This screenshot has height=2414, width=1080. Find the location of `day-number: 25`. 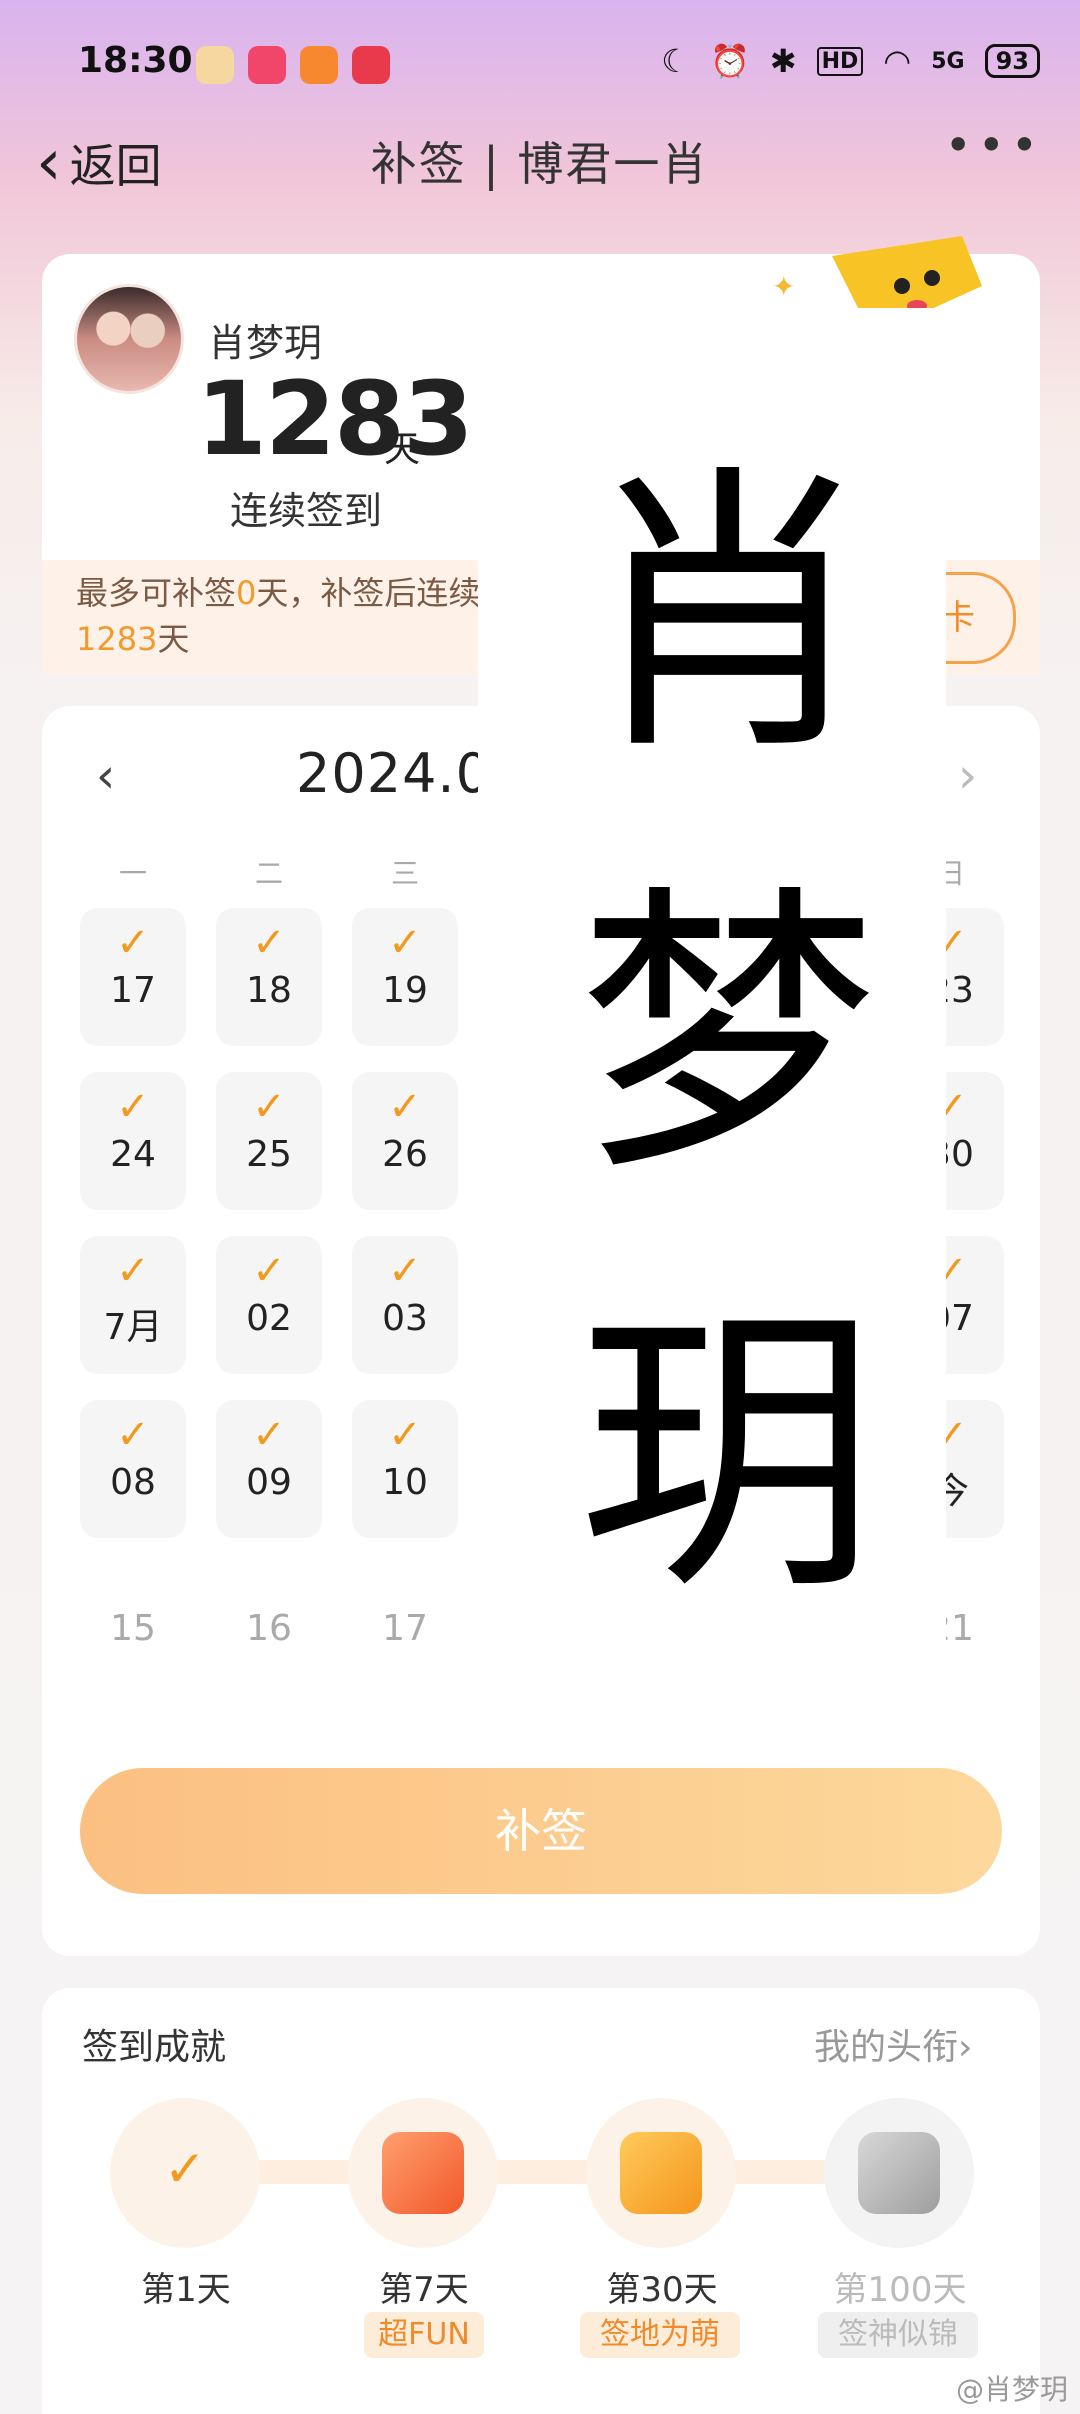

day-number: 25 is located at coordinates (269, 1154).